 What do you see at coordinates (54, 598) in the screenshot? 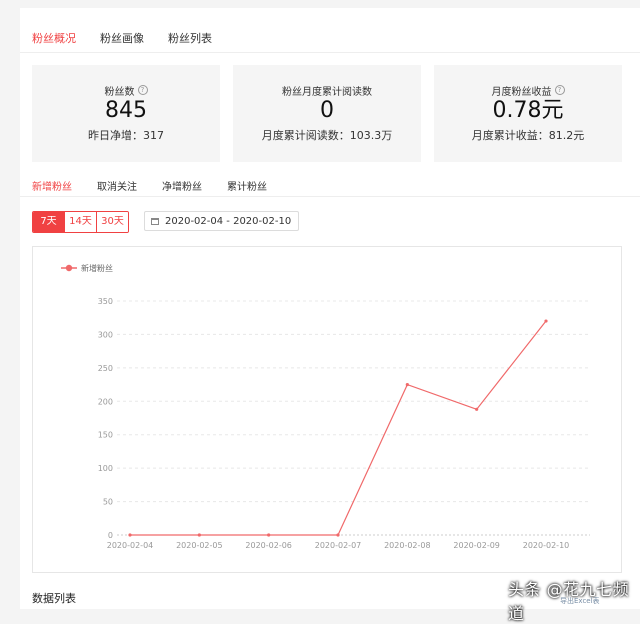
I see `data-list-title: 数据列表` at bounding box center [54, 598].